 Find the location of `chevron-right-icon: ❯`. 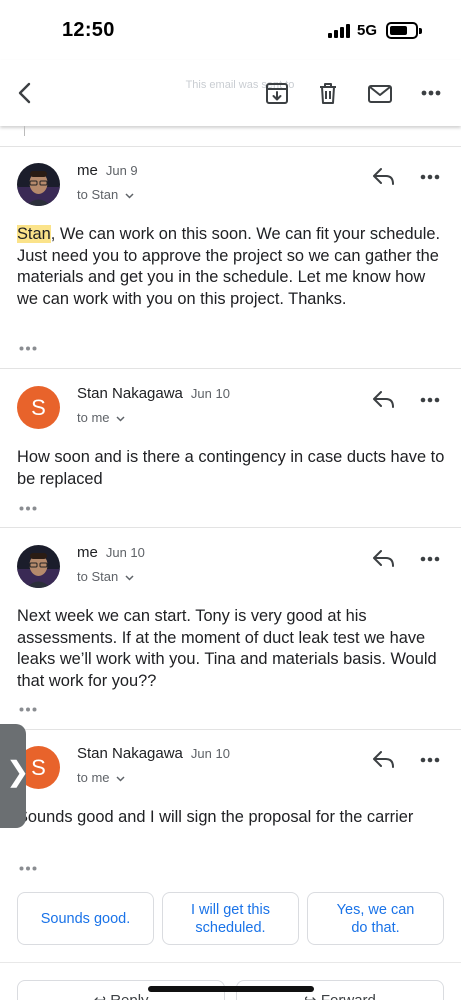

chevron-right-icon: ❯ is located at coordinates (18, 771).